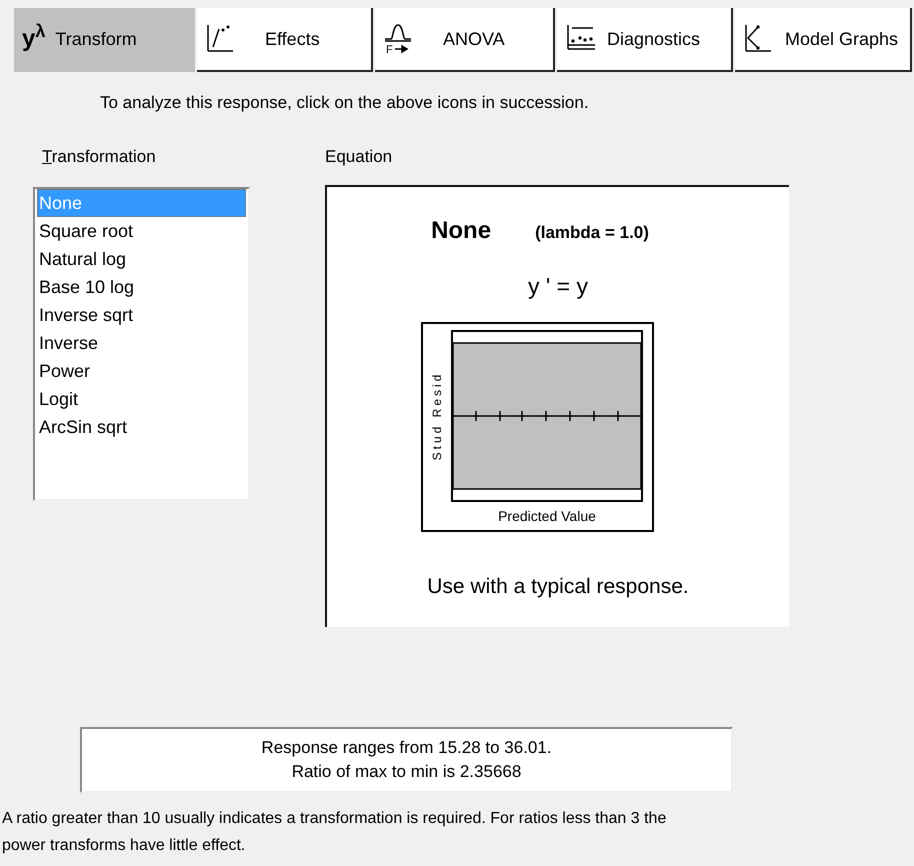  I want to click on range-text: Response ranges from 15.28 to 36.01., so click(406, 748).